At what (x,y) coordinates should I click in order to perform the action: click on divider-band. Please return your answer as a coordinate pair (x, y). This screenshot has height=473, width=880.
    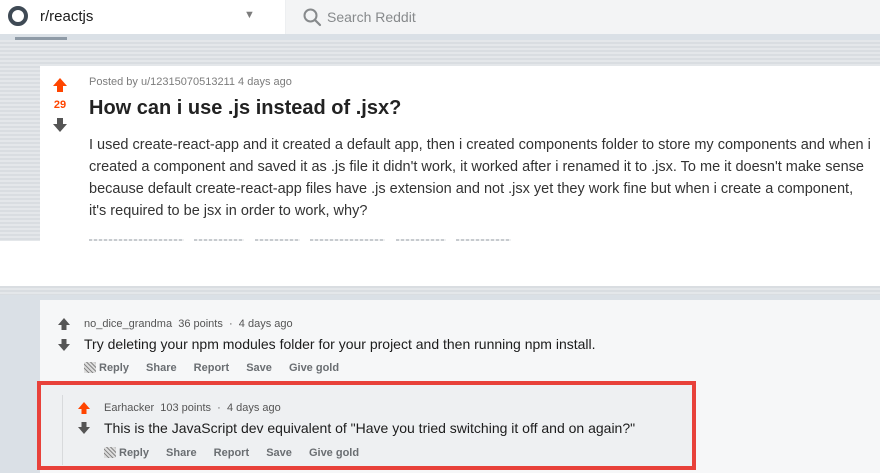
    Looking at the image, I should click on (440, 263).